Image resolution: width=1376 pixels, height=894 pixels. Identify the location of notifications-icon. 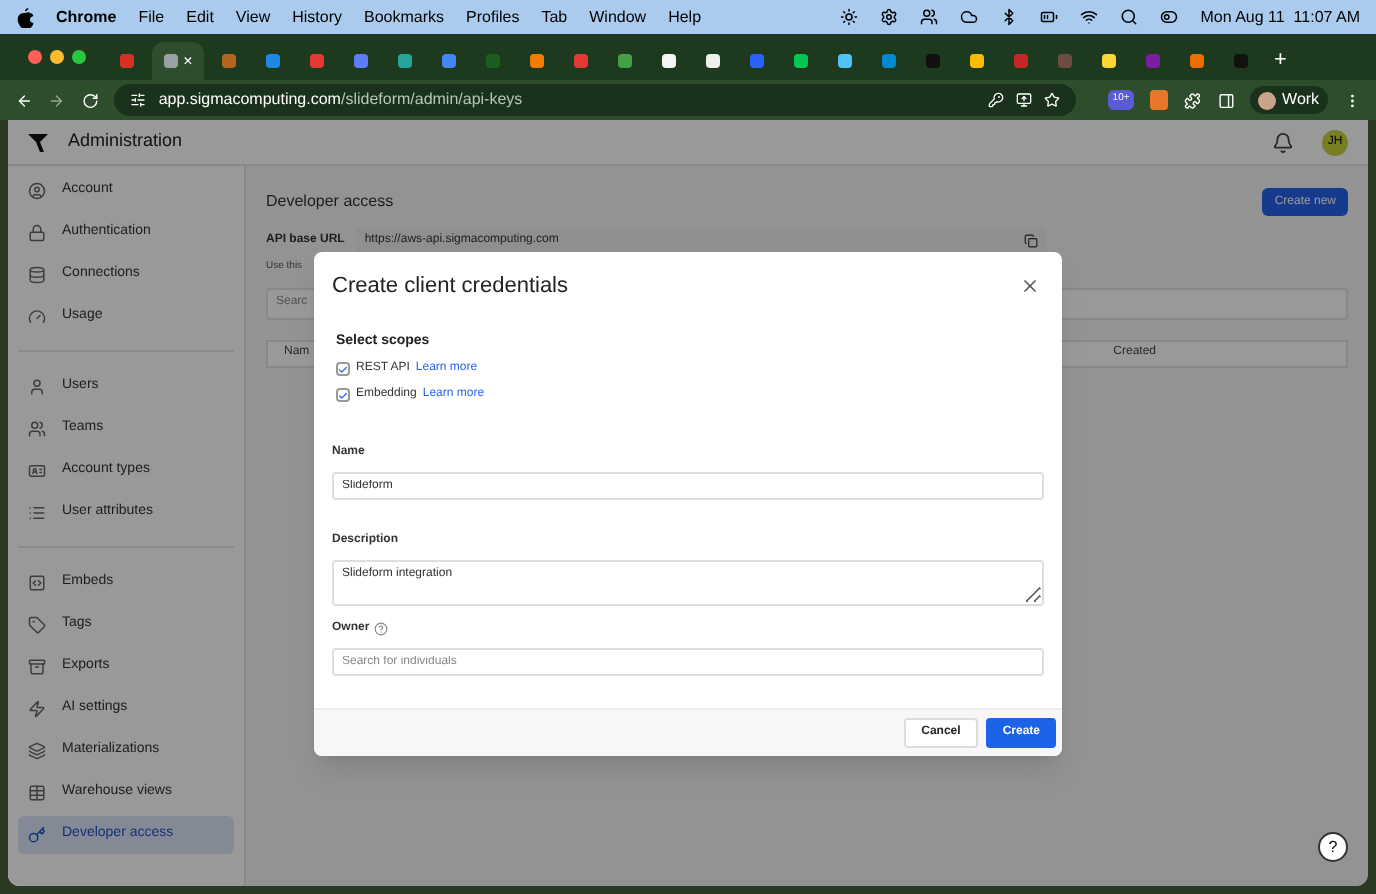
(1283, 142).